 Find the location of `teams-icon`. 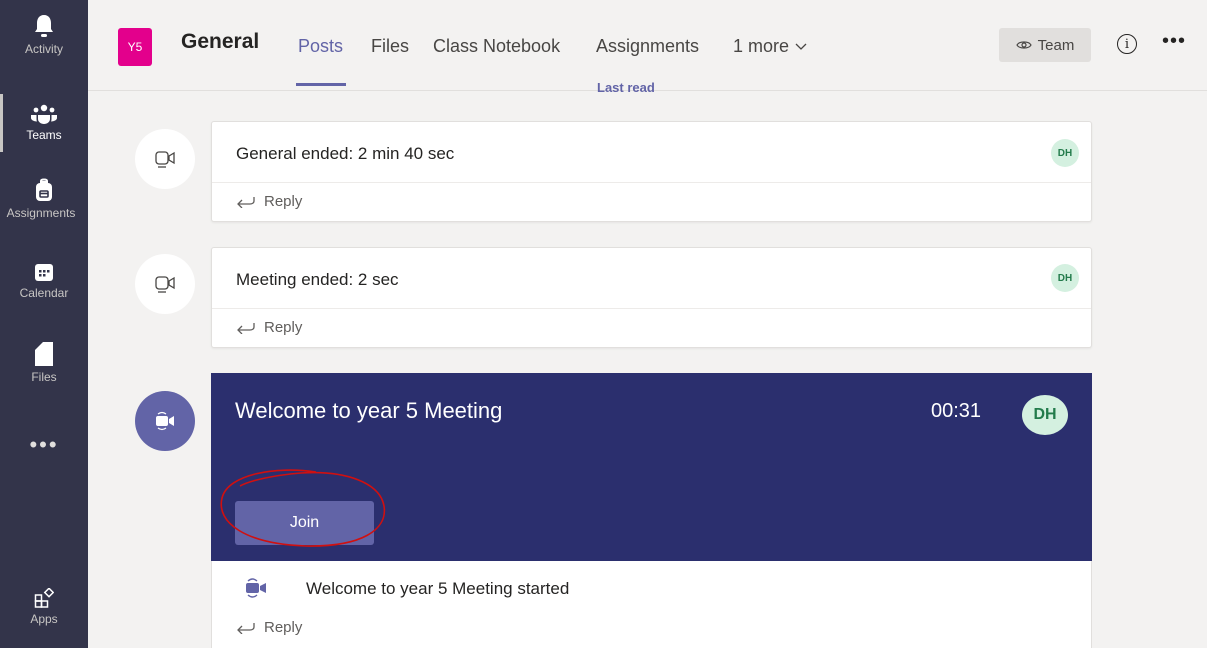

teams-icon is located at coordinates (44, 114).